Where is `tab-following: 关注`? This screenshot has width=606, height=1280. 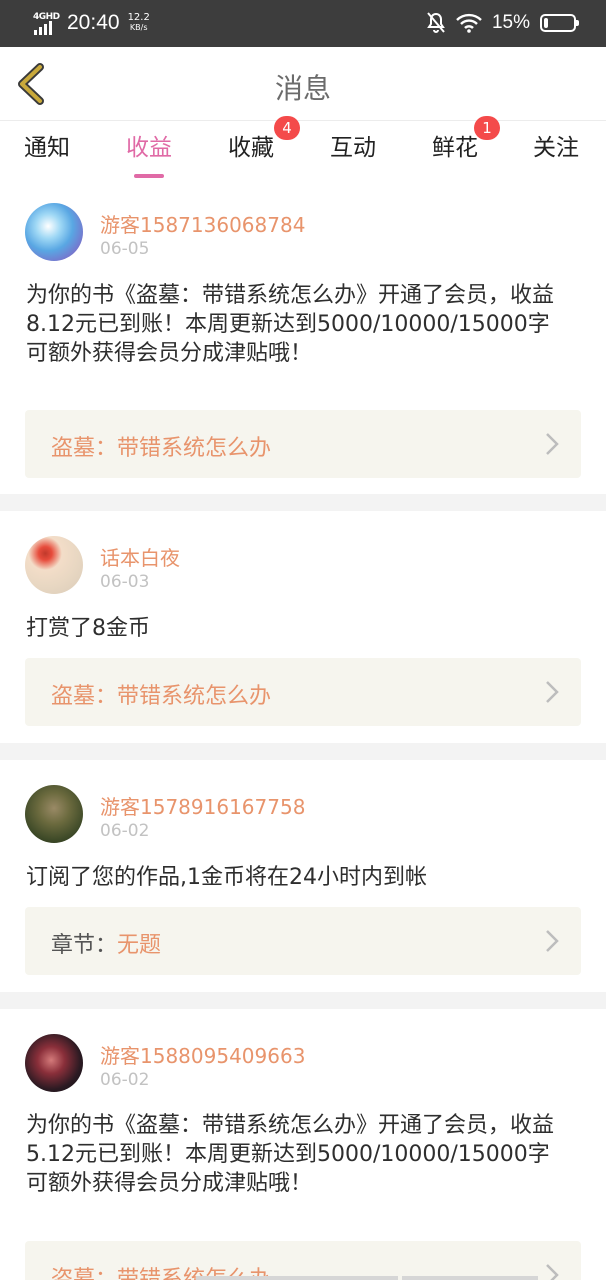
tab-following: 关注 is located at coordinates (556, 150).